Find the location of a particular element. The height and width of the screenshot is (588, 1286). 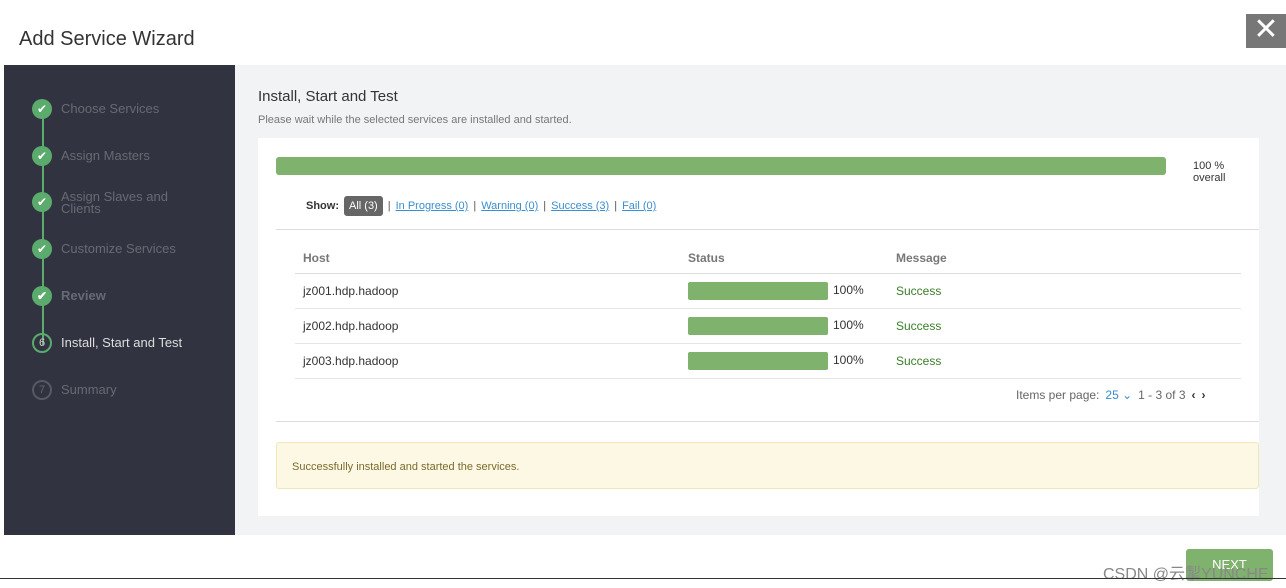

step-customize-services: ✔ Customize Services is located at coordinates (104, 249).